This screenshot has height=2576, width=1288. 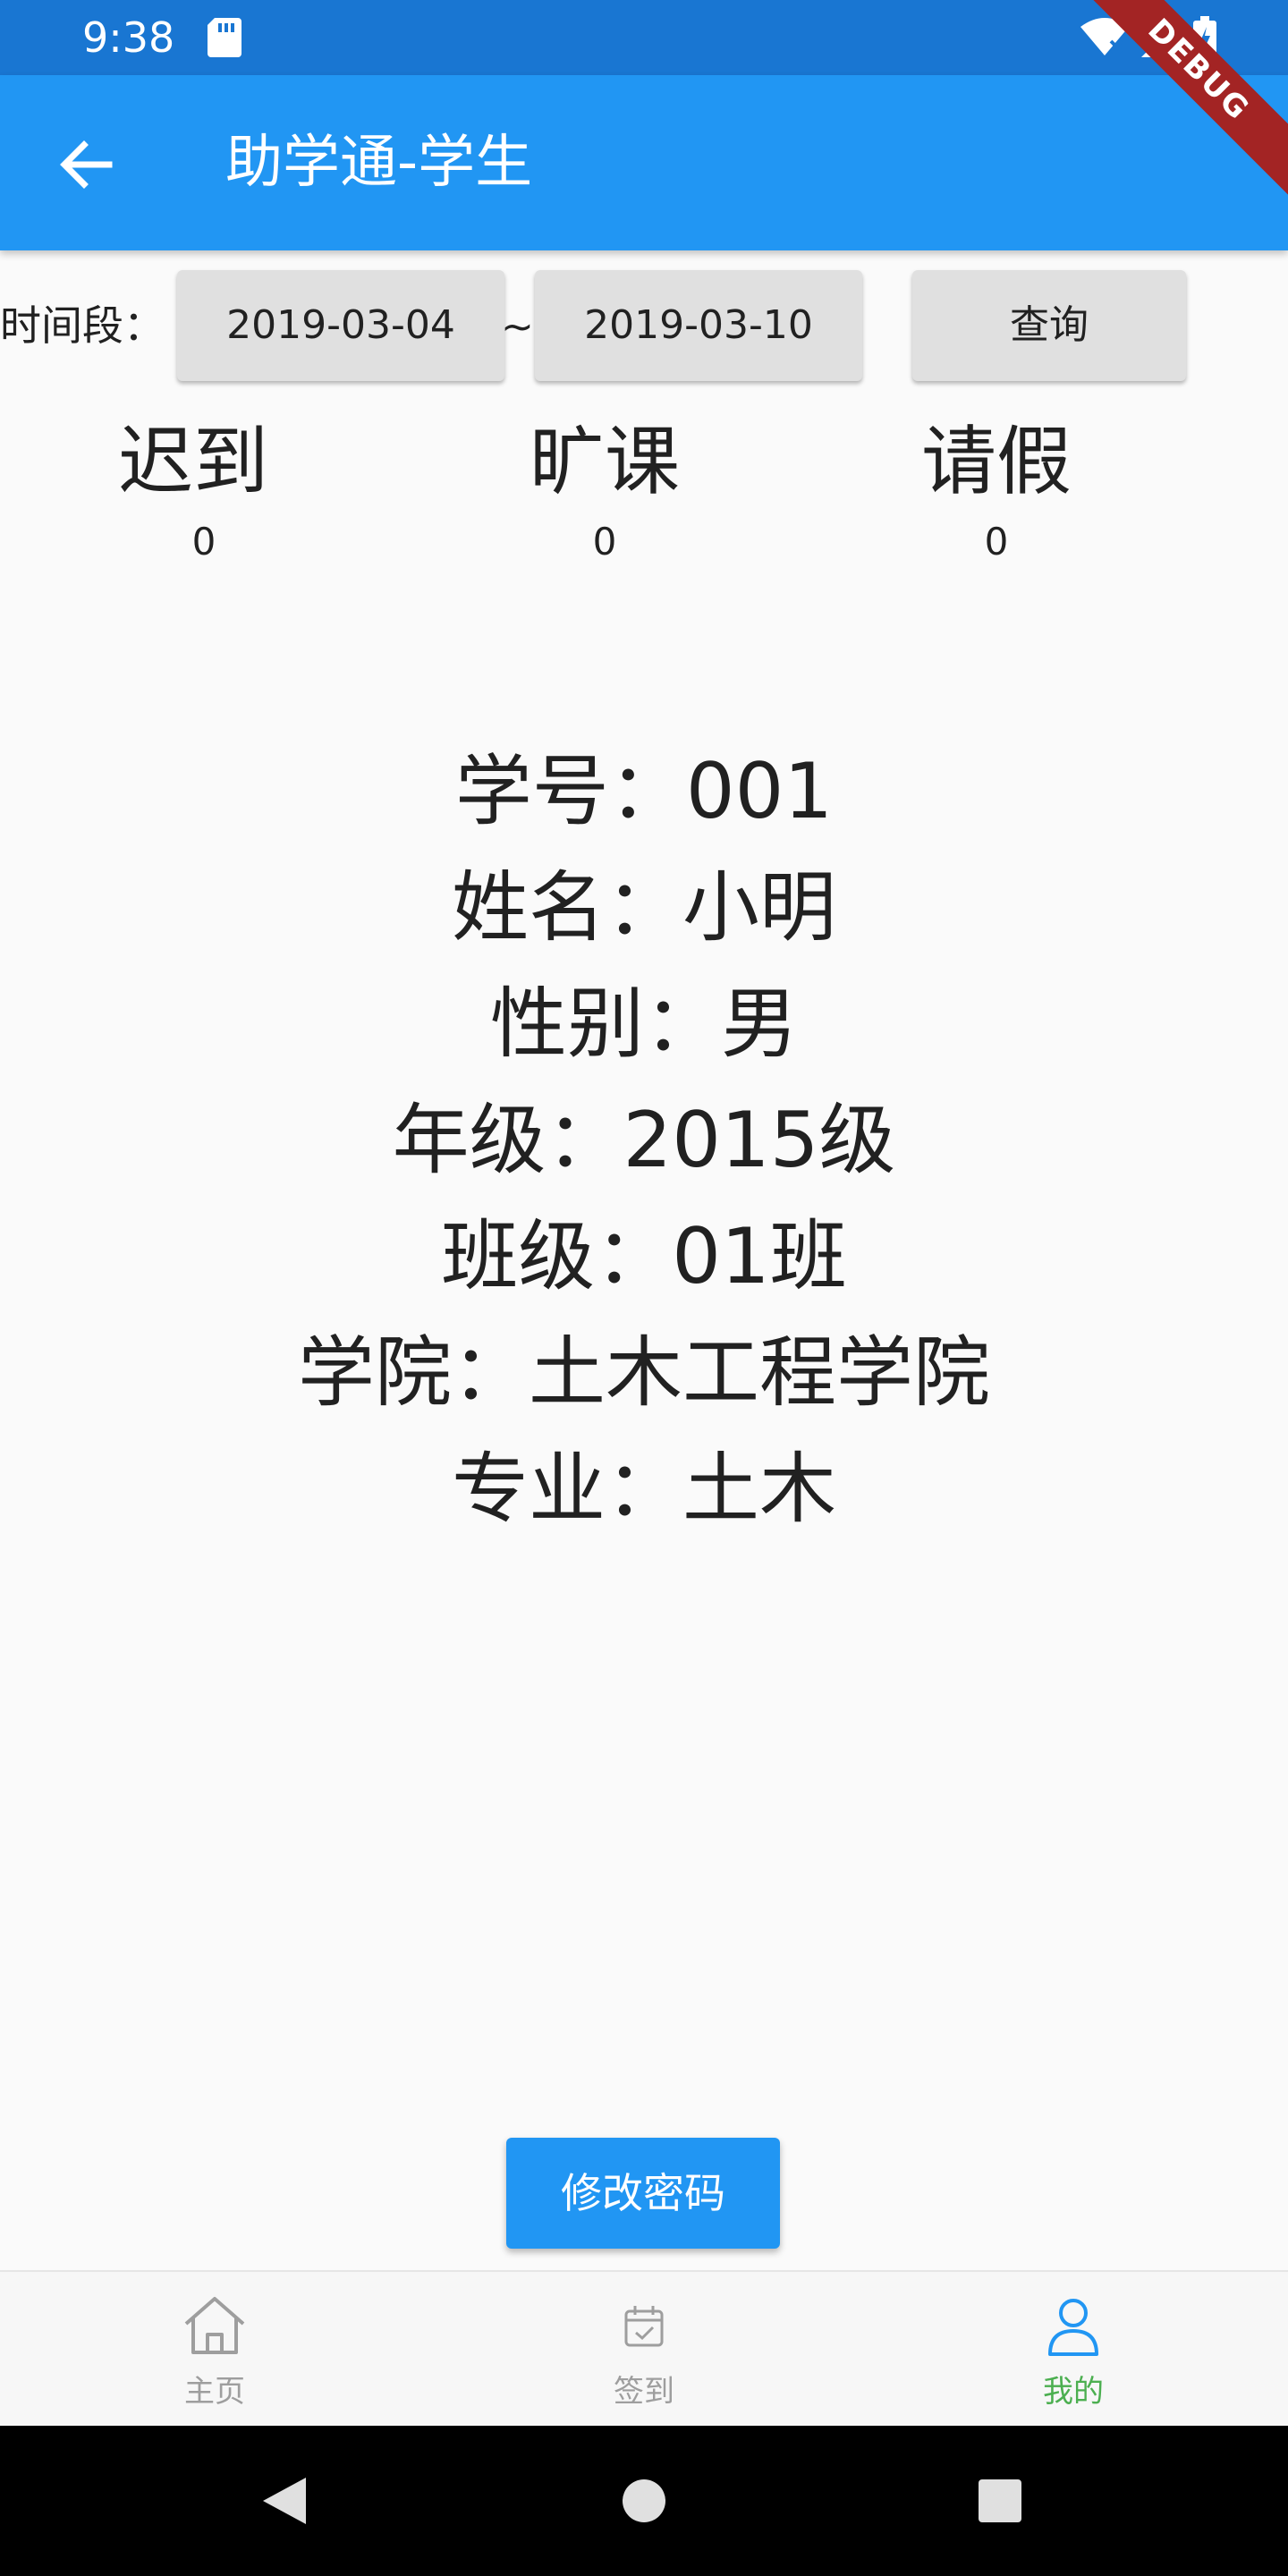 What do you see at coordinates (644, 37) in the screenshot?
I see `status-bar: 9:38` at bounding box center [644, 37].